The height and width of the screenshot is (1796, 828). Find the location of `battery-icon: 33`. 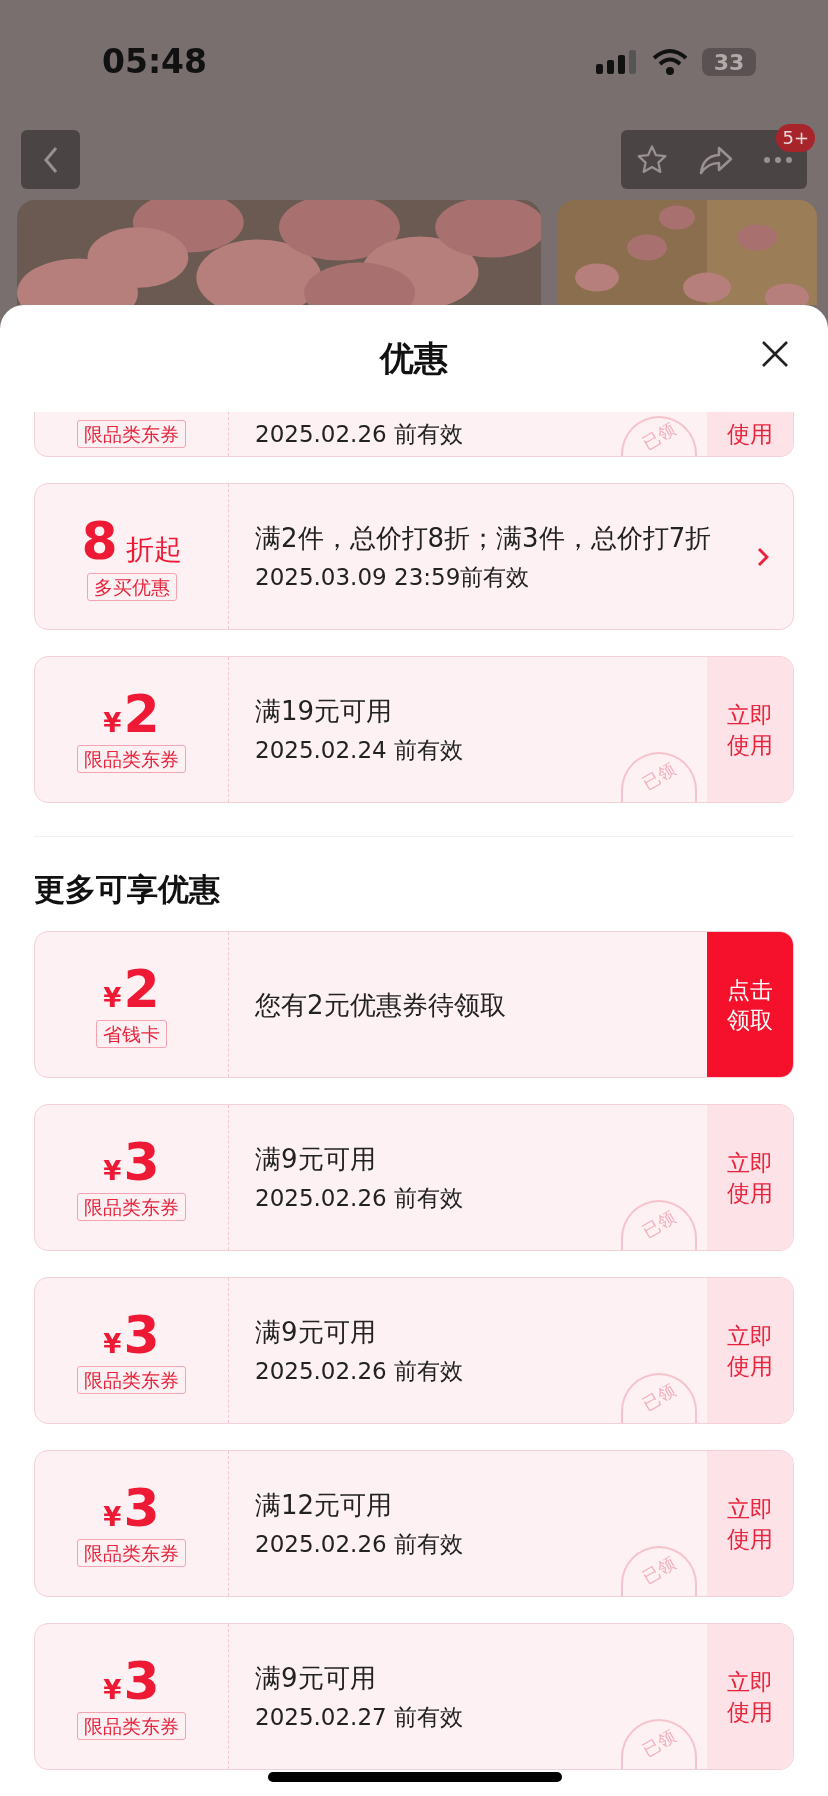

battery-icon: 33 is located at coordinates (729, 62).